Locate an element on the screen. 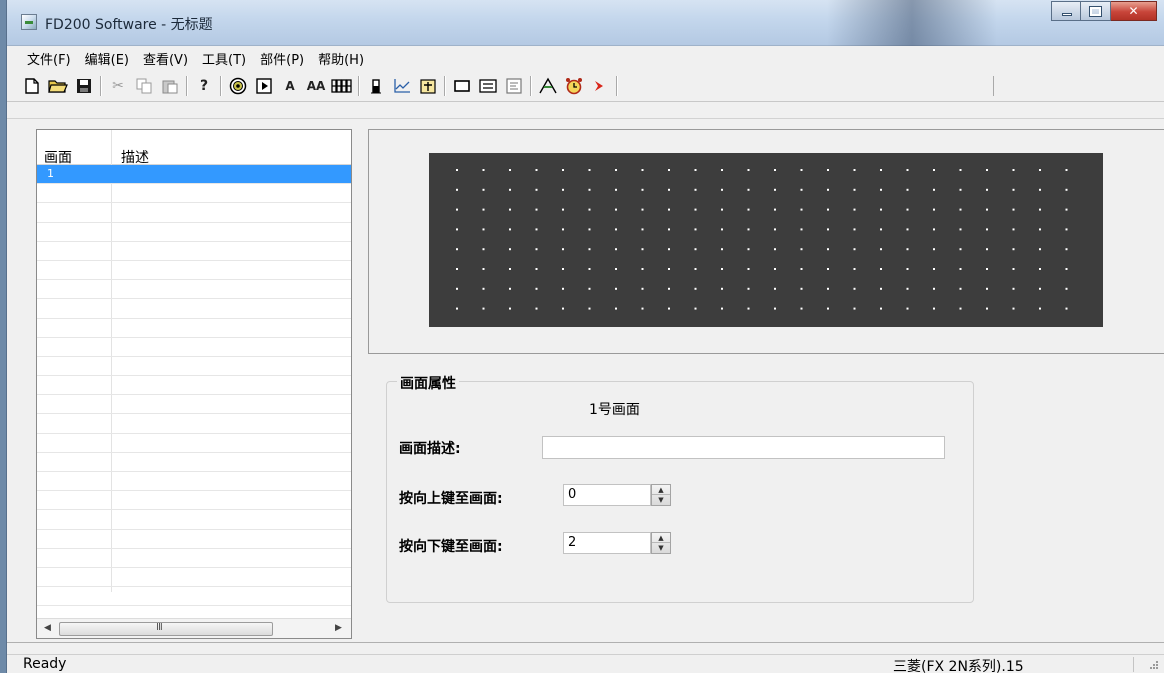 Image resolution: width=1164 pixels, height=673 pixels. screen-button is located at coordinates (514, 86).